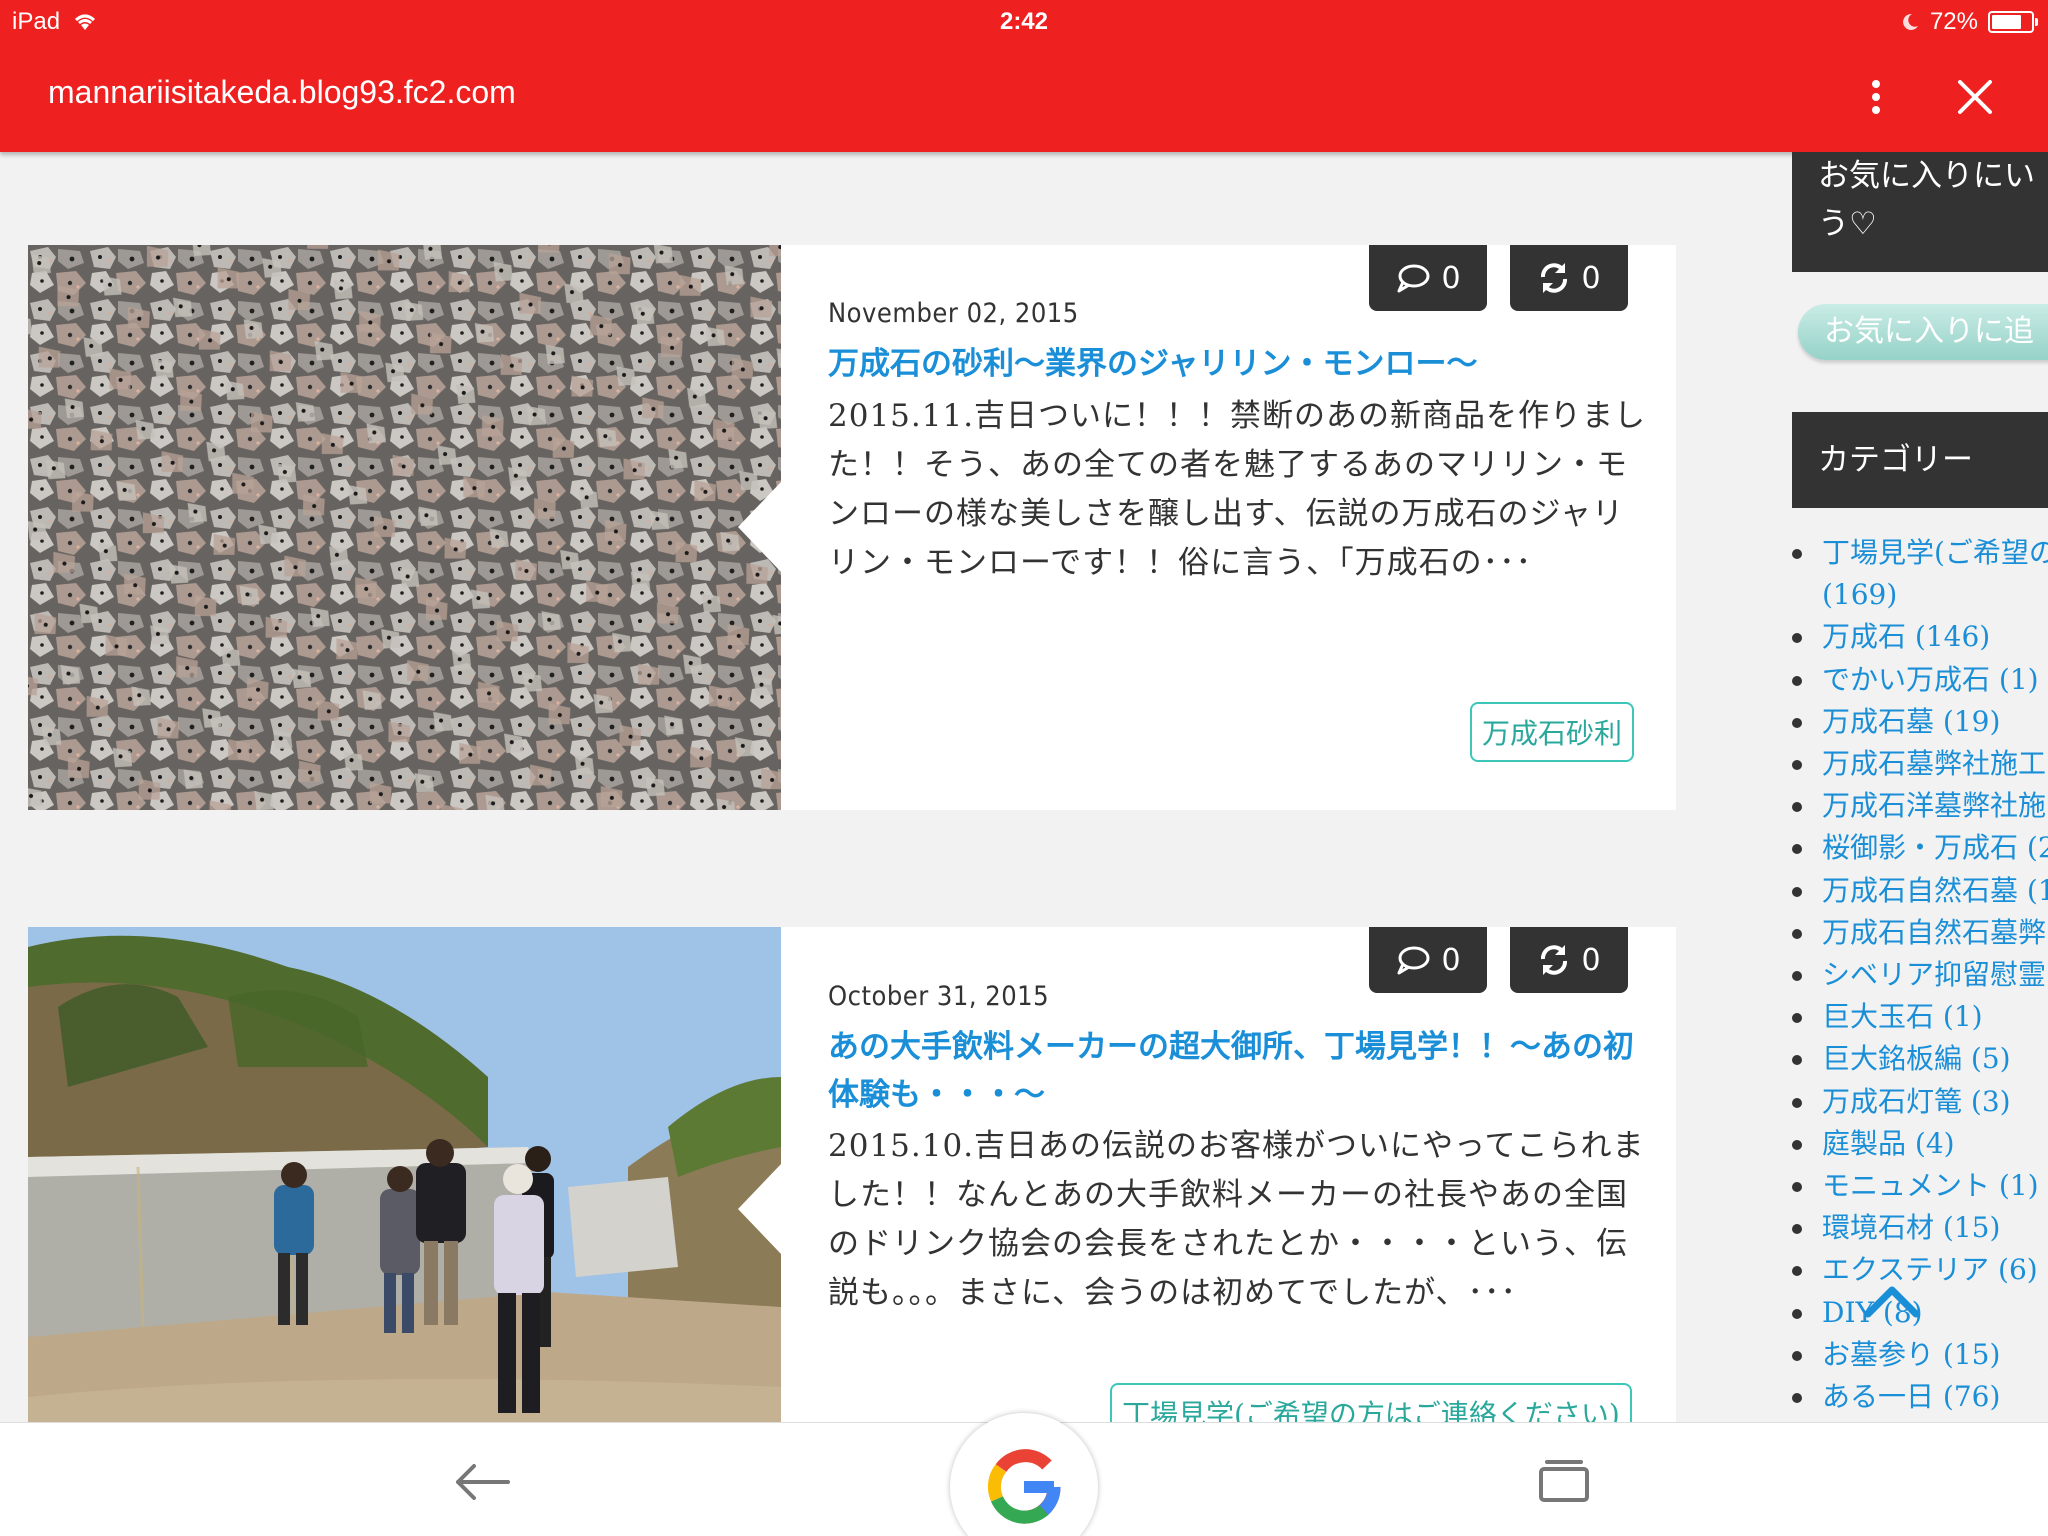  Describe the element at coordinates (1920, 1059) in the screenshot. I see `category-item: 巨大銘板編 (5)` at that location.